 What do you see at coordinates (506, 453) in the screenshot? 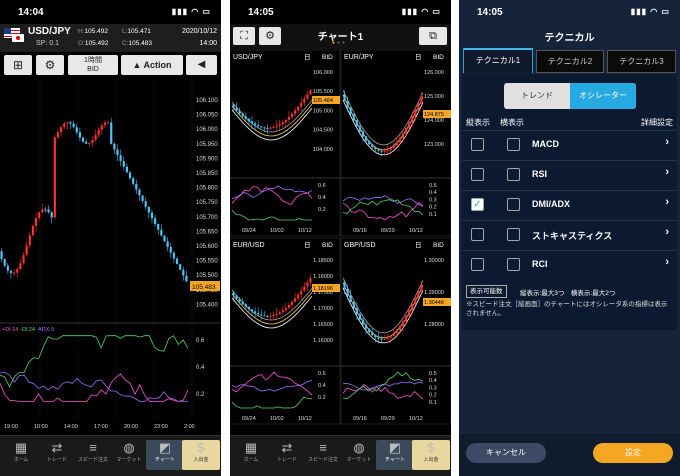
I see `cancel-button: キャンセル` at bounding box center [506, 453].